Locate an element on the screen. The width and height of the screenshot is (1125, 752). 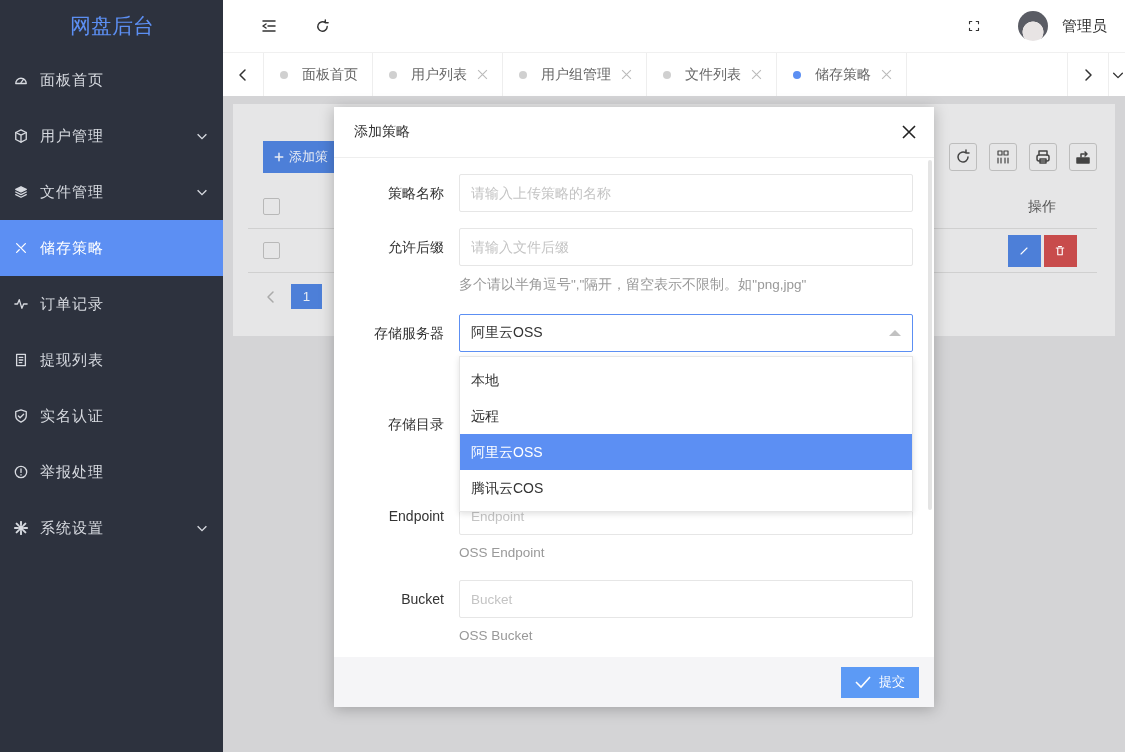
cube-icon is located at coordinates (21, 136).